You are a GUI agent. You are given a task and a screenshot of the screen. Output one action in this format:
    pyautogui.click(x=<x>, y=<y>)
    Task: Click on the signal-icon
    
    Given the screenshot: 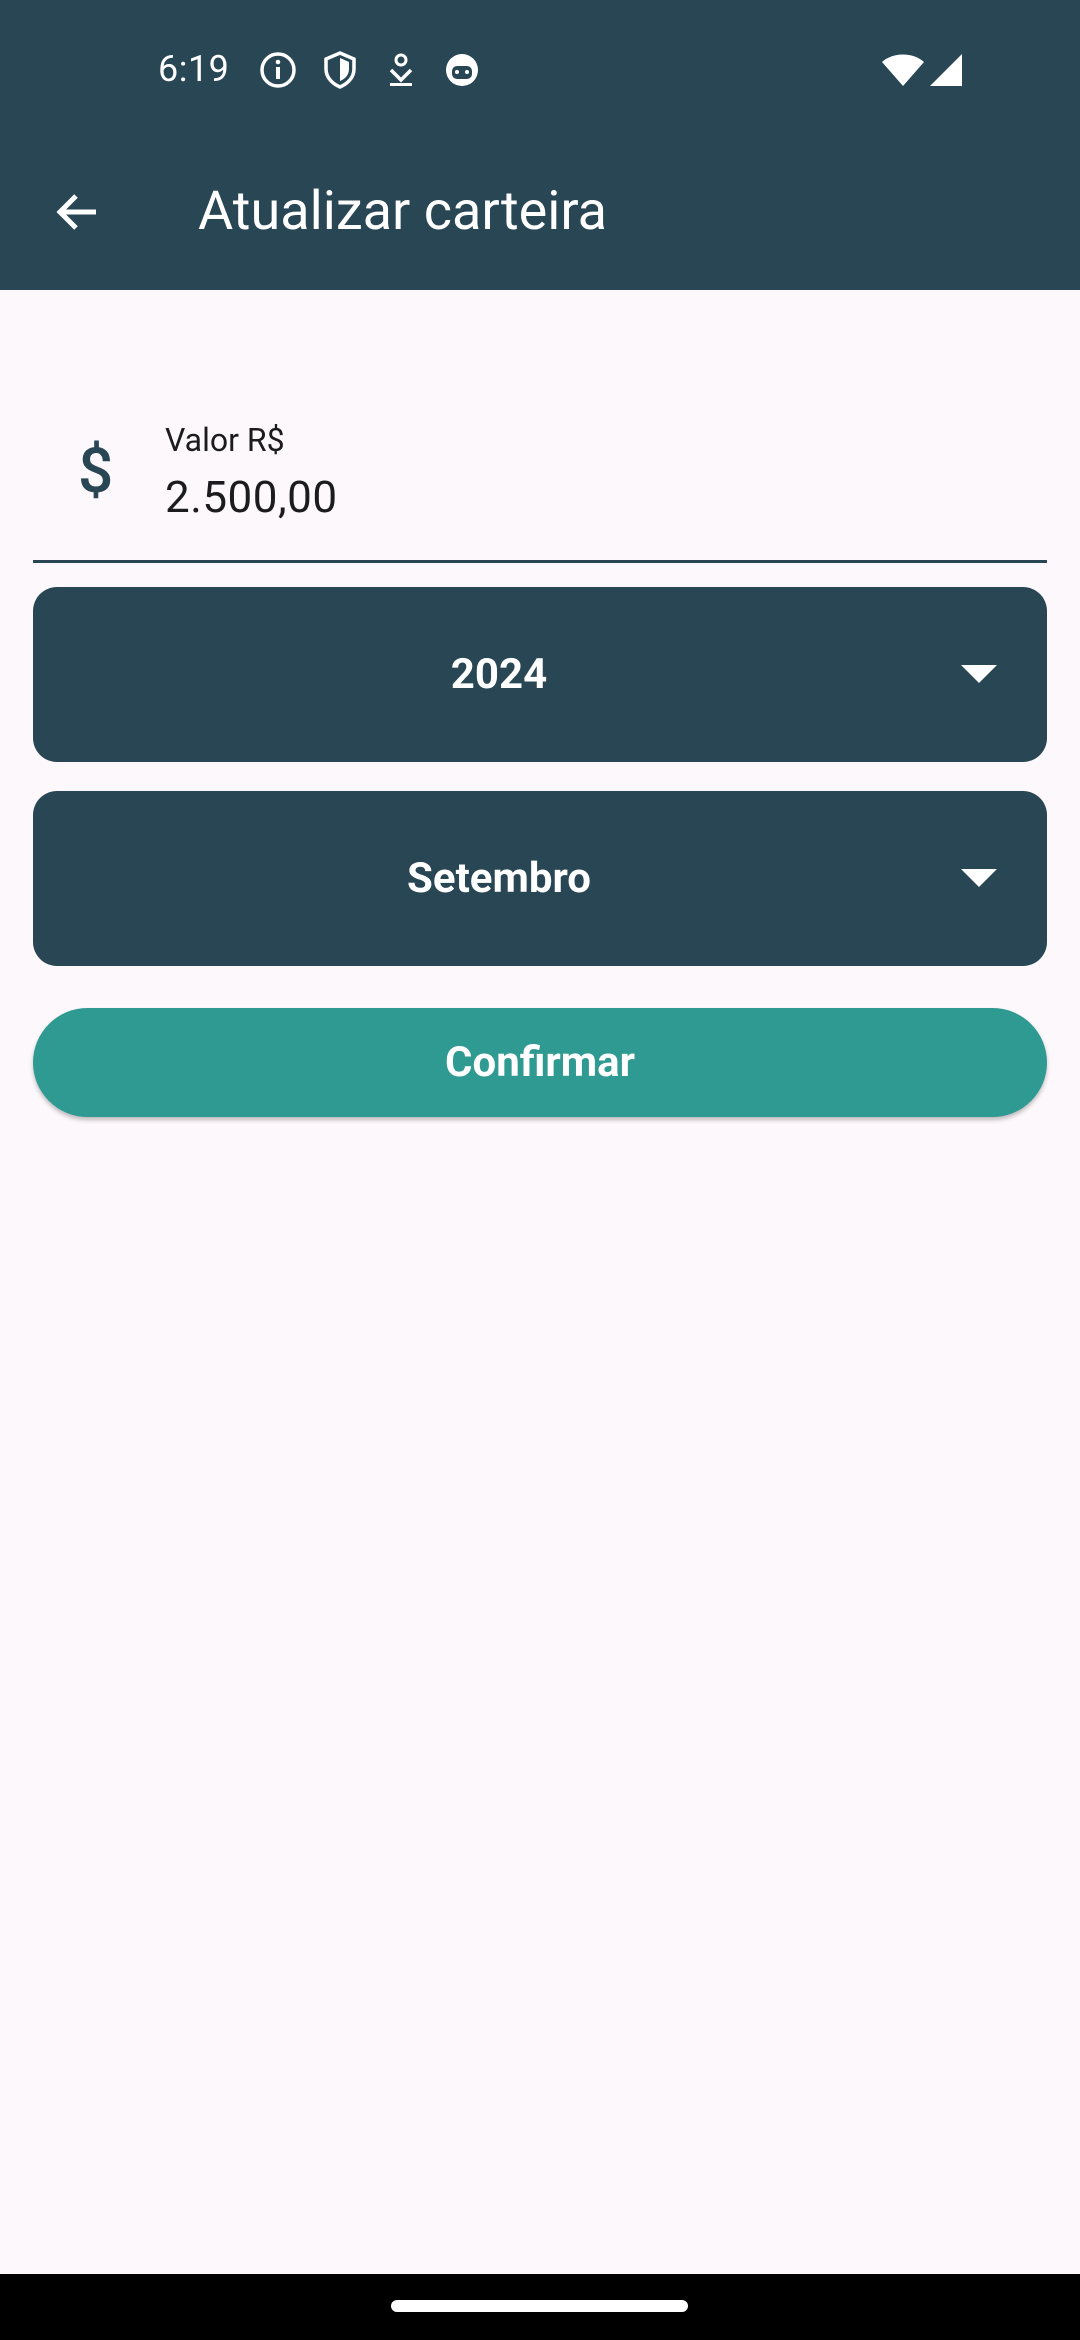 What is the action you would take?
    pyautogui.click(x=946, y=70)
    